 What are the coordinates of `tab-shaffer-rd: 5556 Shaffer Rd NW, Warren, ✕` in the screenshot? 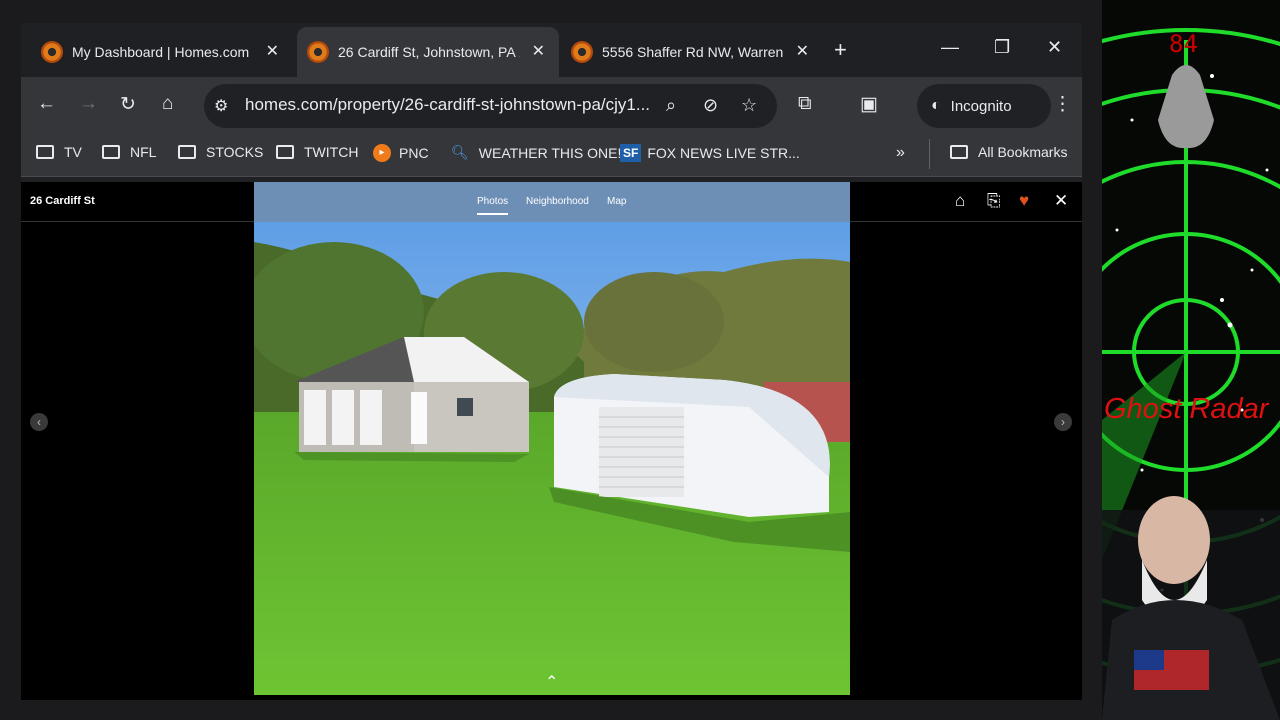 It's located at (692, 52).